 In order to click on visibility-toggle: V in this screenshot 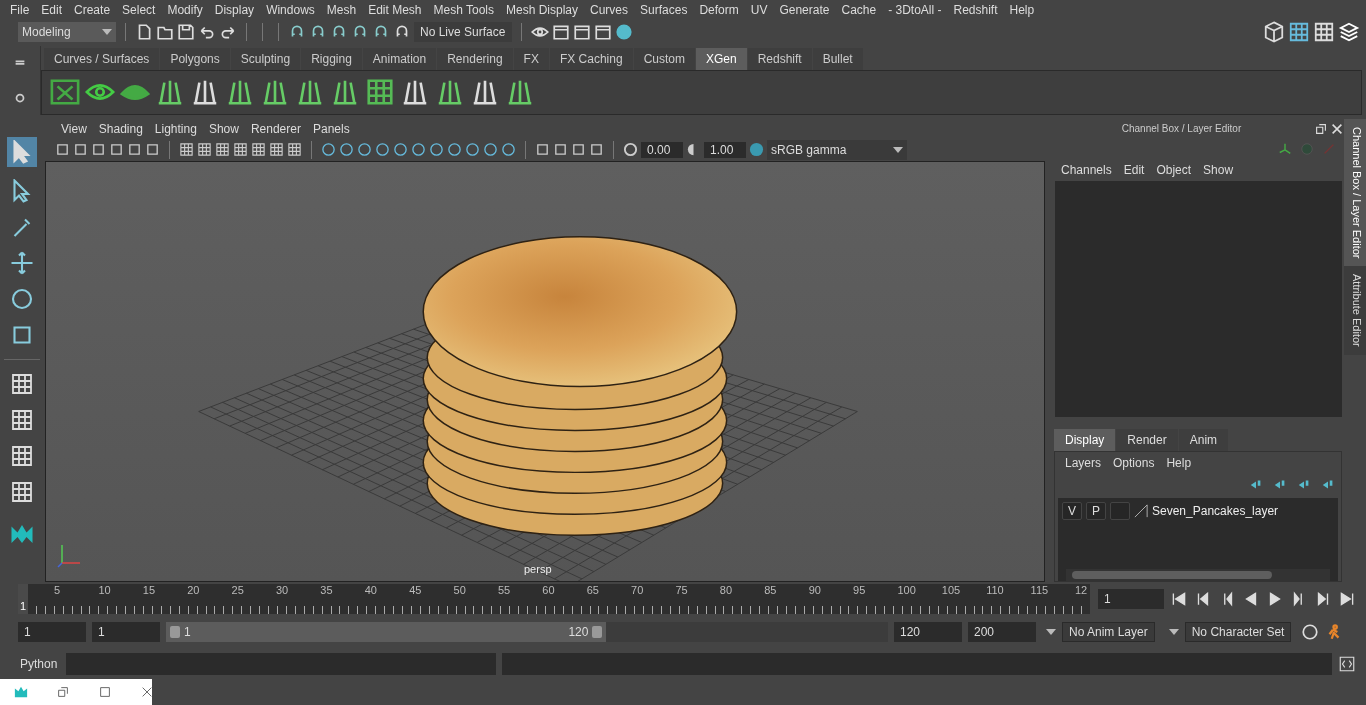, I will do `click(1072, 510)`.